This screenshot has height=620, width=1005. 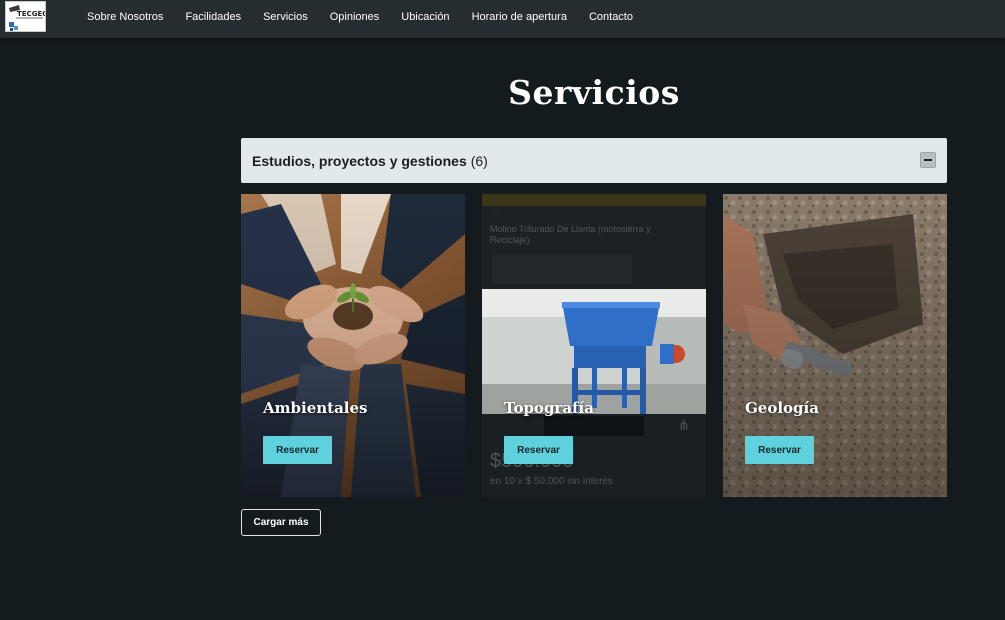 I want to click on company-logo: TECGEO, so click(x=25, y=16).